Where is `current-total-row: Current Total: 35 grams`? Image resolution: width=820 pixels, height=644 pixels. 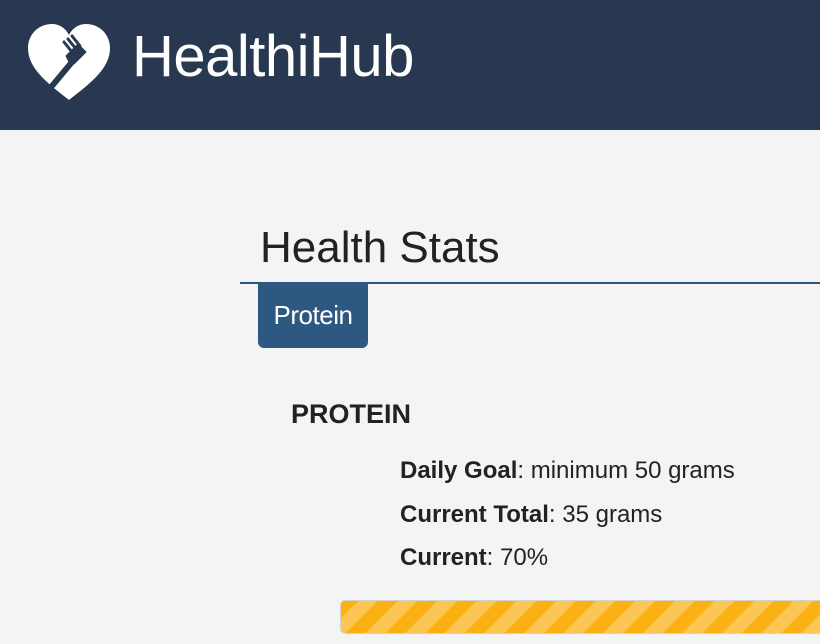
current-total-row: Current Total: 35 grams is located at coordinates (531, 515).